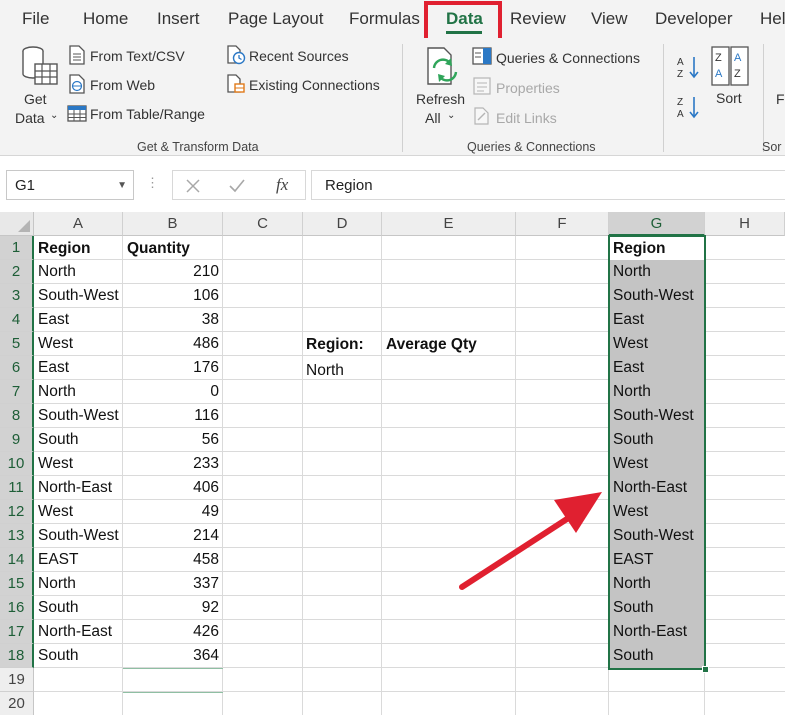  I want to click on formula-input: Region, so click(548, 185).